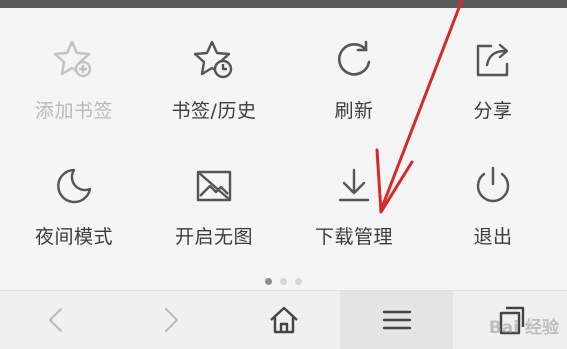  I want to click on download-icon, so click(354, 185).